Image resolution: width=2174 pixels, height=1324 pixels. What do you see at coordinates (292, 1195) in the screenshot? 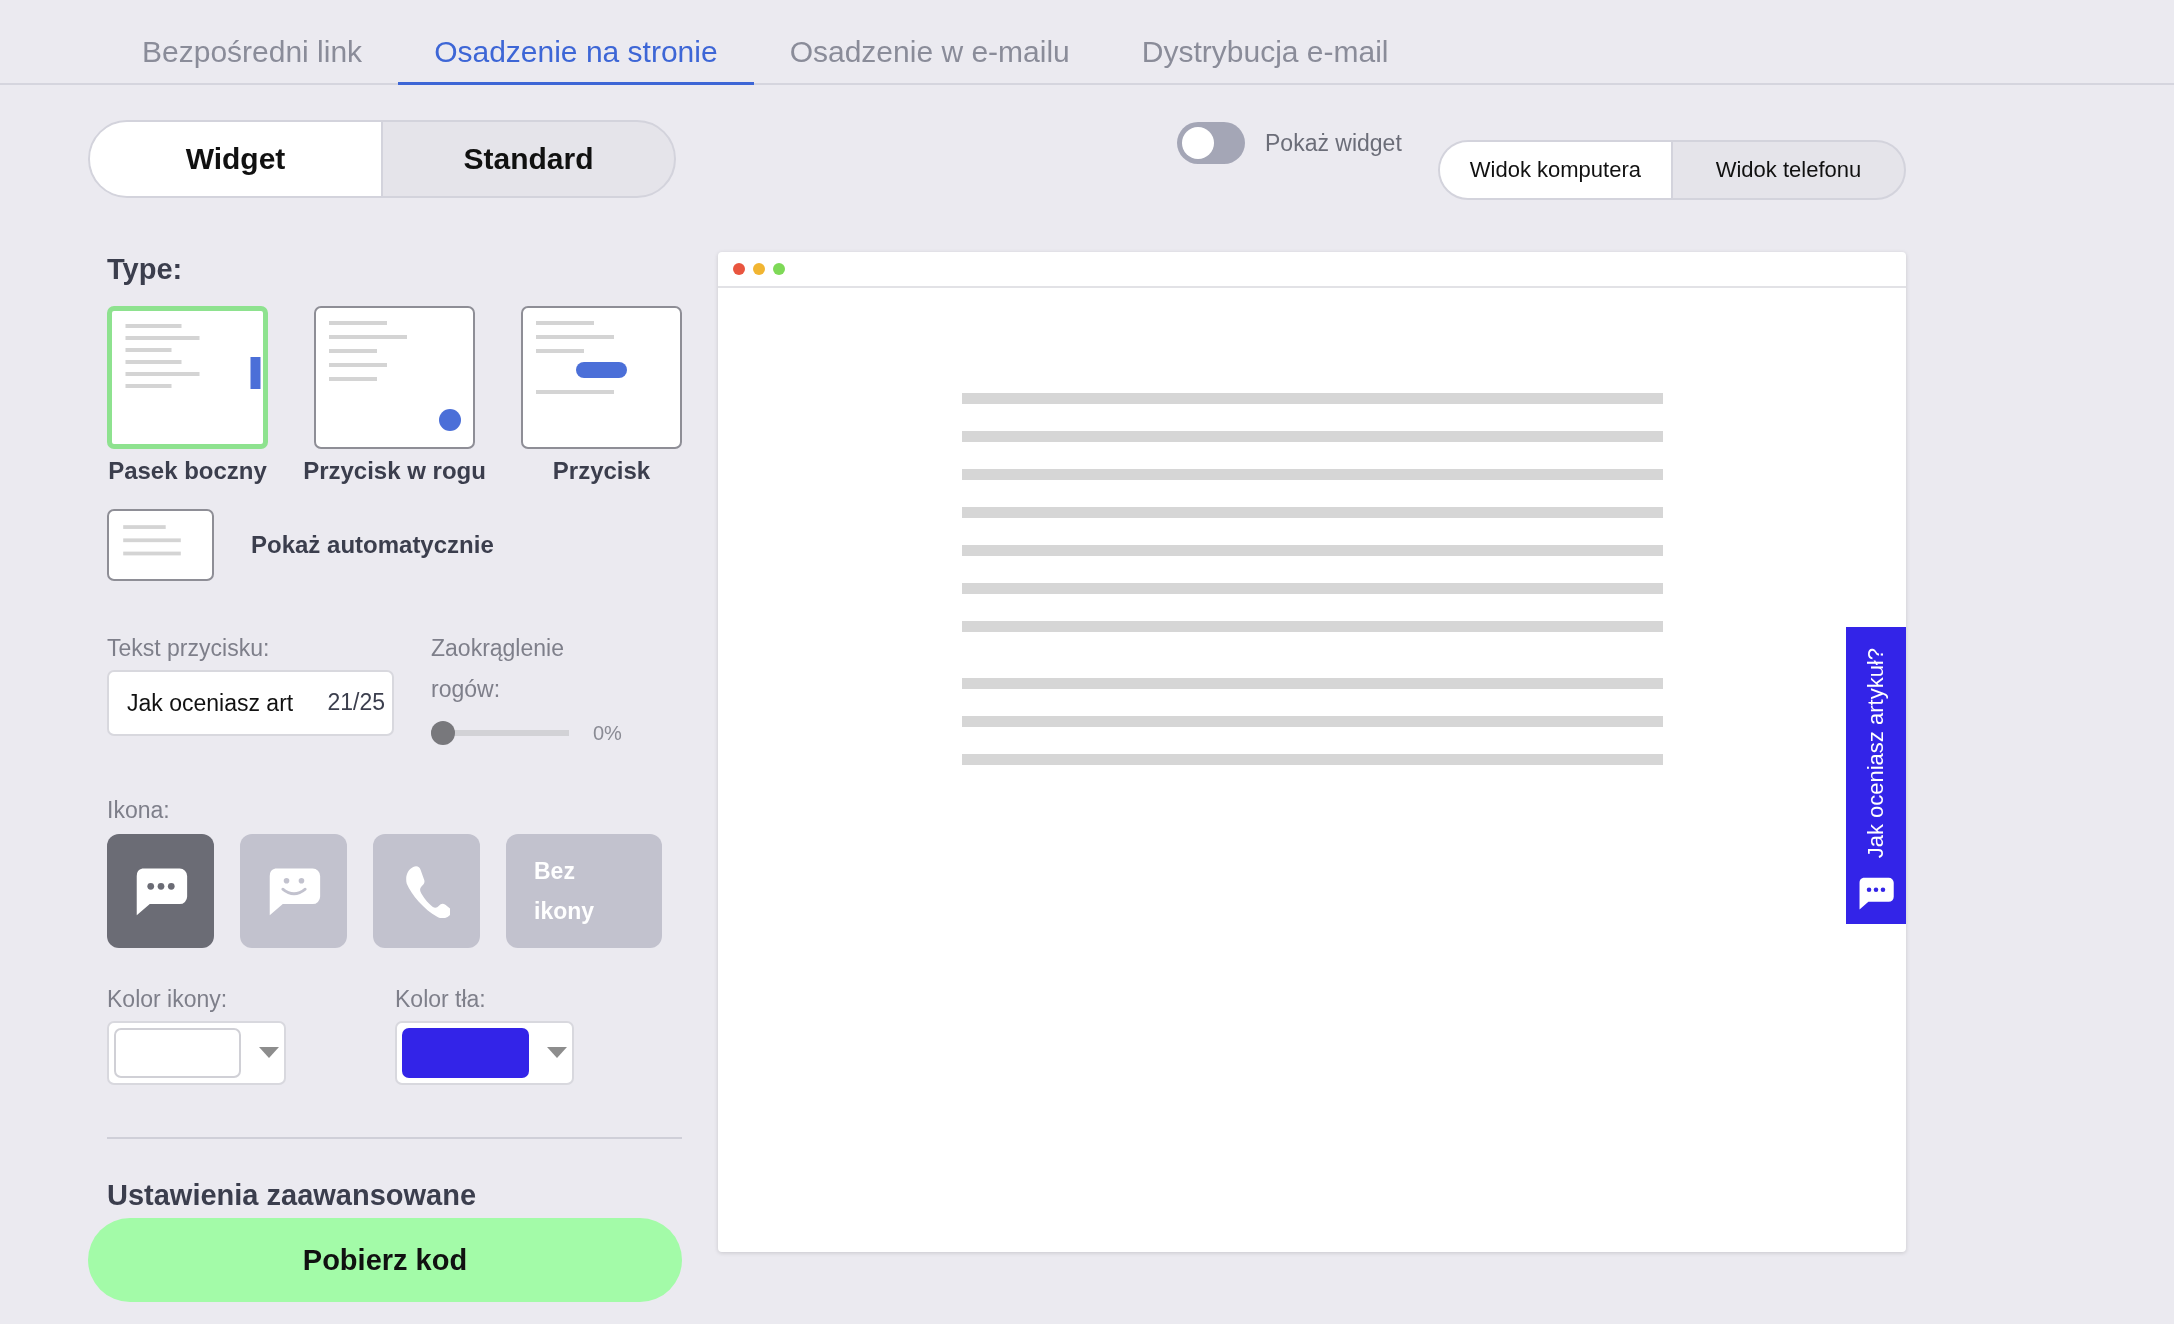
I see `section-heading: Ustawienia zaawansowane` at bounding box center [292, 1195].